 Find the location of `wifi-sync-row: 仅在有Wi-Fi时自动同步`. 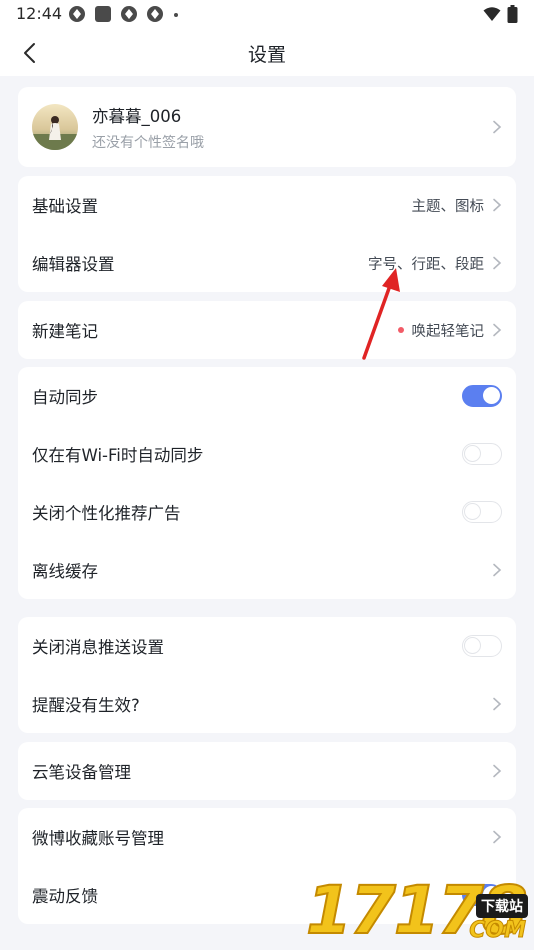

wifi-sync-row: 仅在有Wi-Fi时自动同步 is located at coordinates (267, 454).